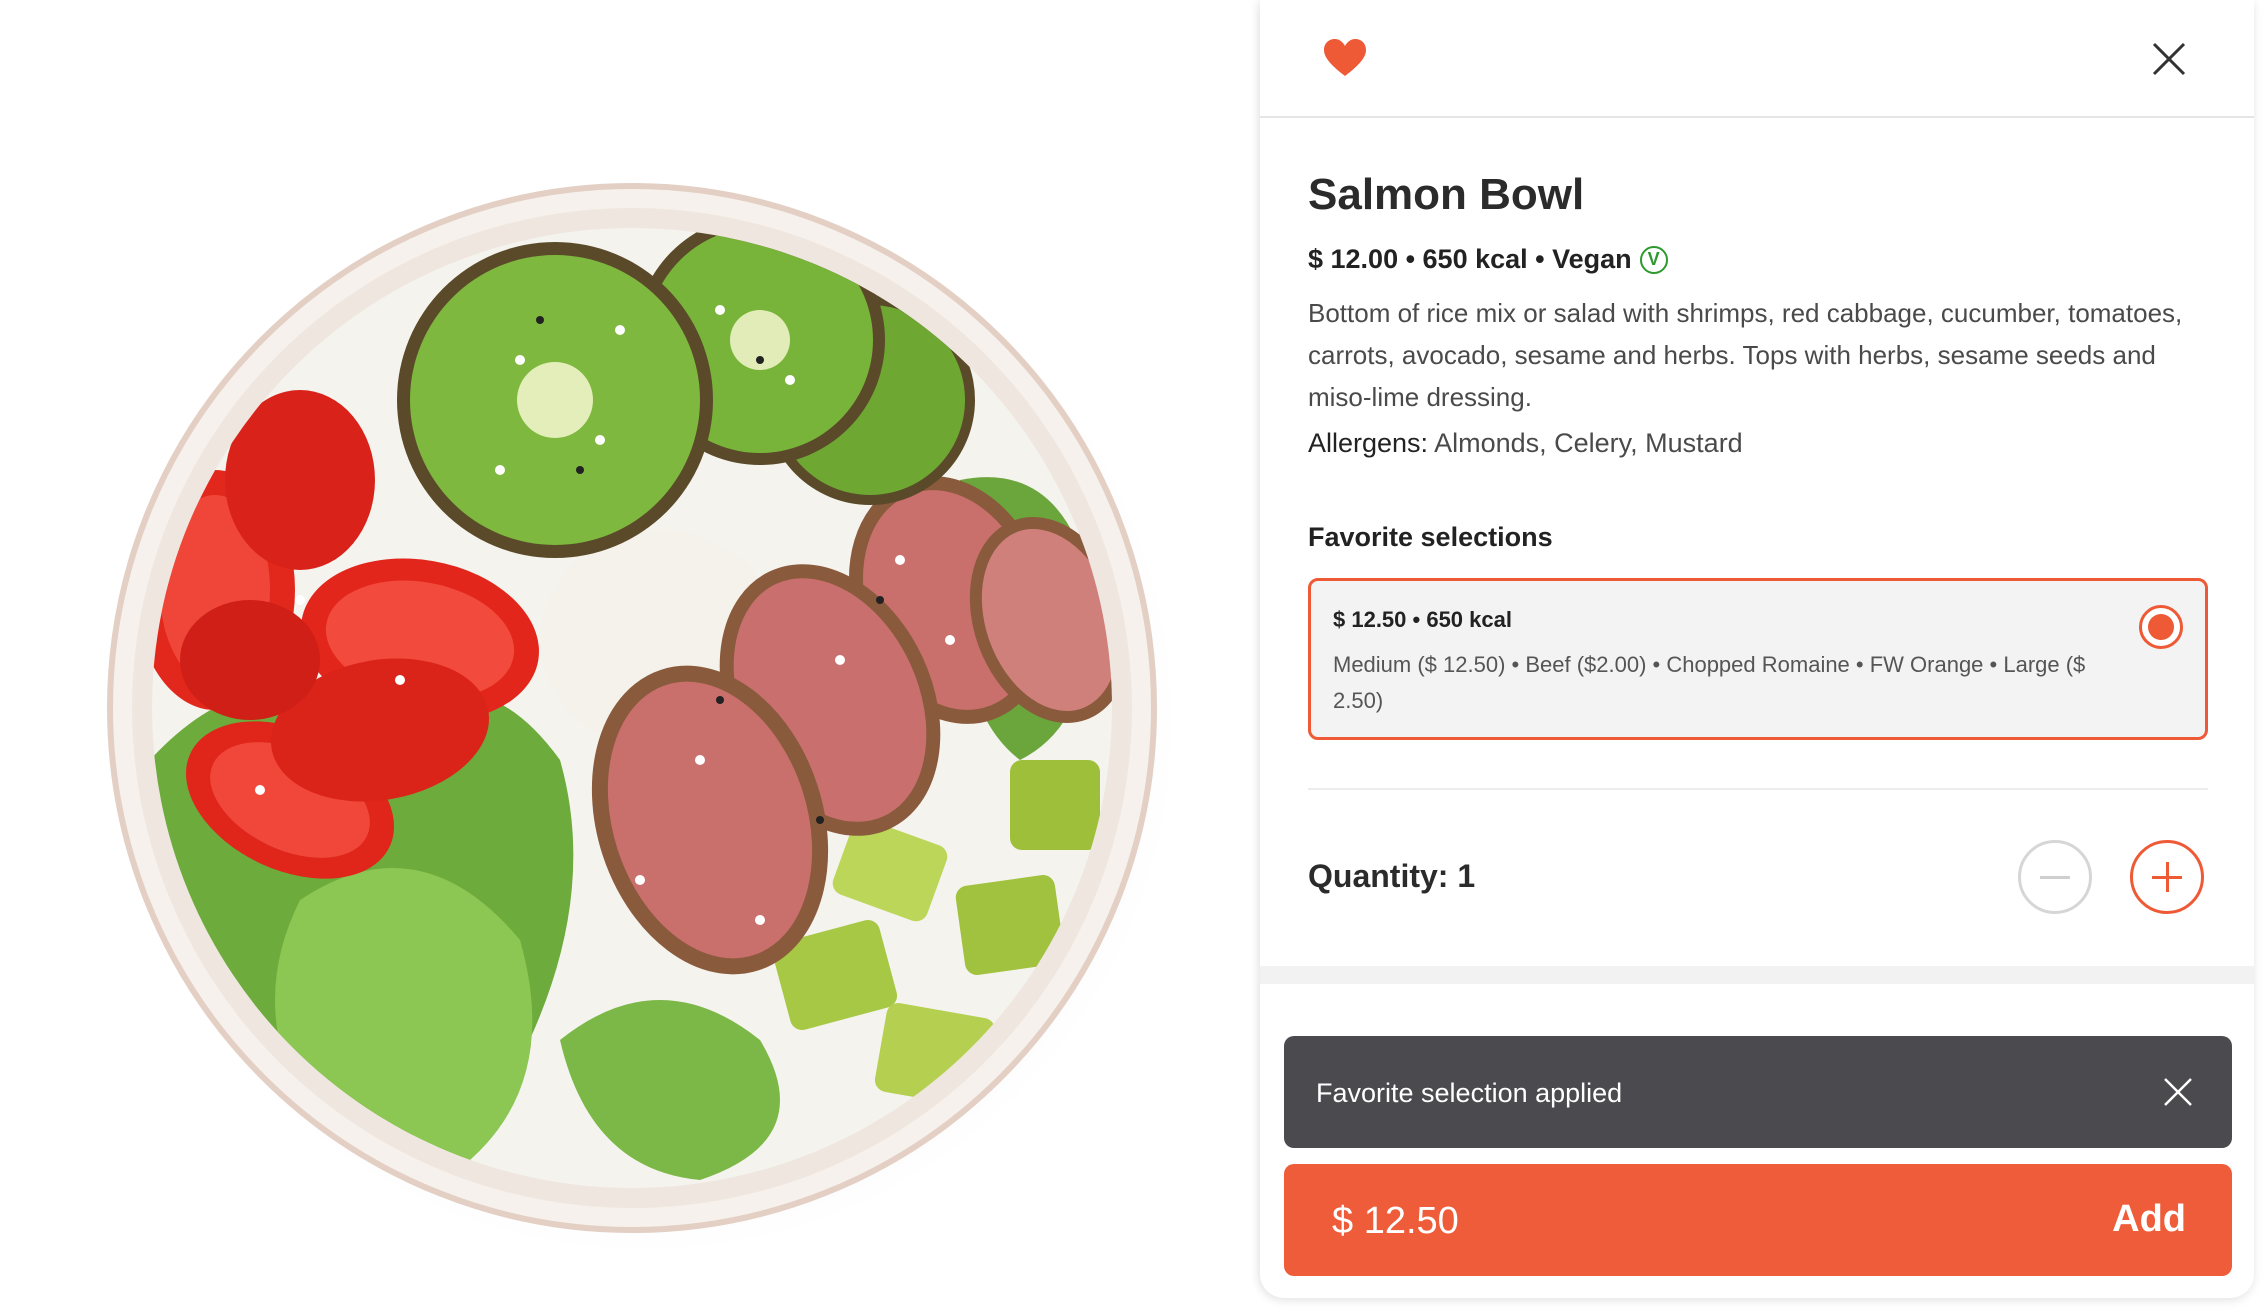 The image size is (2264, 1312). Describe the element at coordinates (1758, 1220) in the screenshot. I see `add-to-cart-button: $ 12.50 Add` at that location.